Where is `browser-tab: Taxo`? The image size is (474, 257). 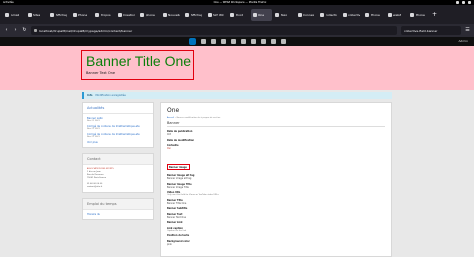 browser-tab: Taxo is located at coordinates (283, 15).